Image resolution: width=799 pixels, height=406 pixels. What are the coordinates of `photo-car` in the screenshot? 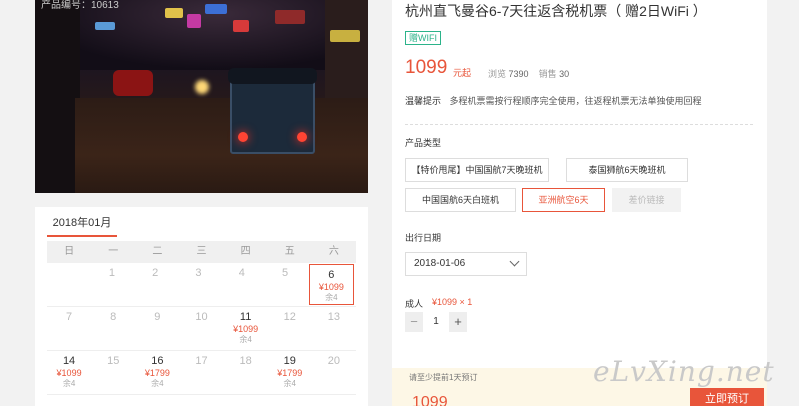 It's located at (133, 83).